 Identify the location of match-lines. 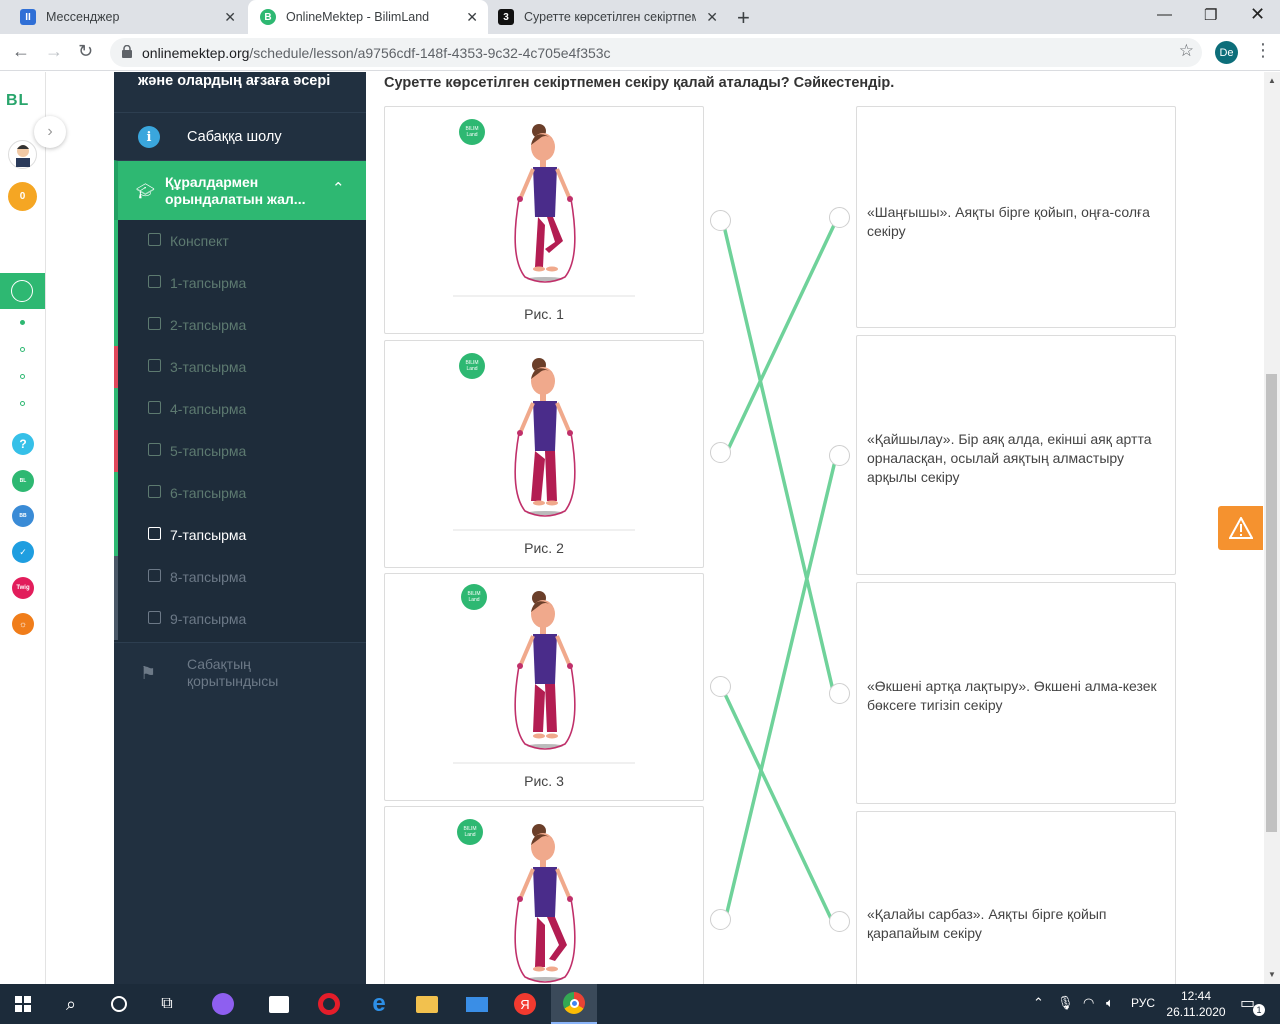
(779, 575).